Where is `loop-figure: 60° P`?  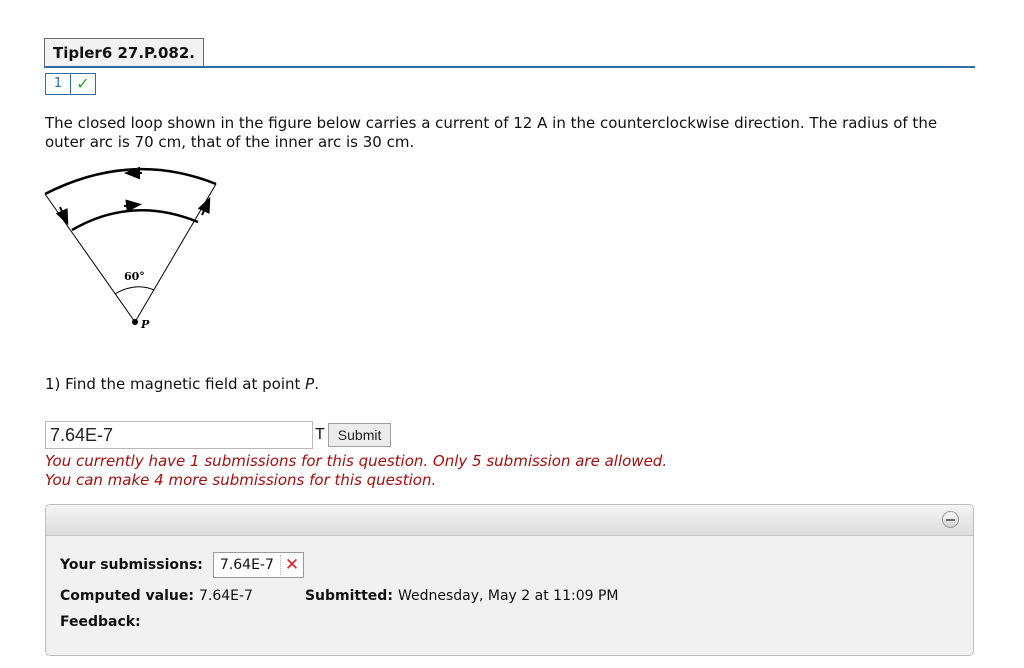
loop-figure: 60° P is located at coordinates (134, 247).